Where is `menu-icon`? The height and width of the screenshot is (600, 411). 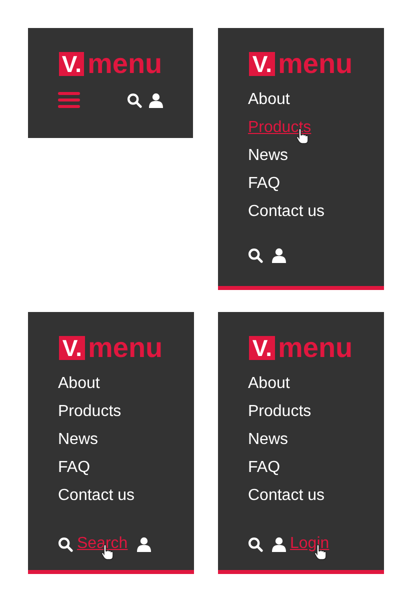
menu-icon is located at coordinates (69, 100).